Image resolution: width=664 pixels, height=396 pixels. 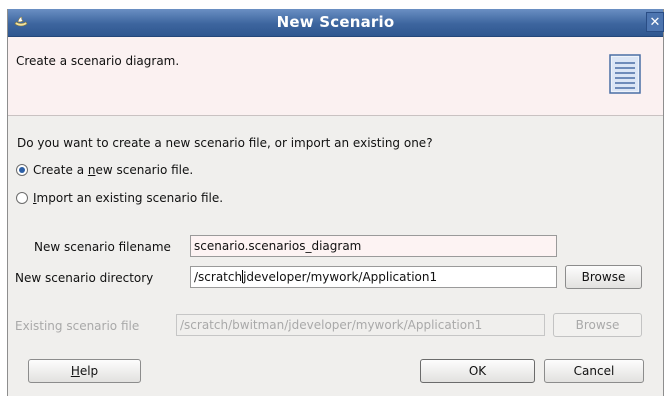 What do you see at coordinates (22, 198) in the screenshot?
I see `radio-button-import-existing` at bounding box center [22, 198].